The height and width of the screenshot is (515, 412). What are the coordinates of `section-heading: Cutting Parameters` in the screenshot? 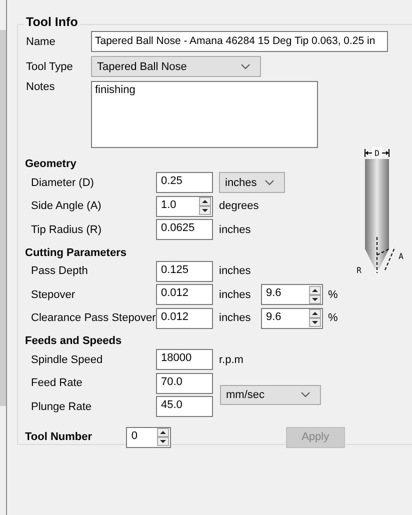 It's located at (76, 253).